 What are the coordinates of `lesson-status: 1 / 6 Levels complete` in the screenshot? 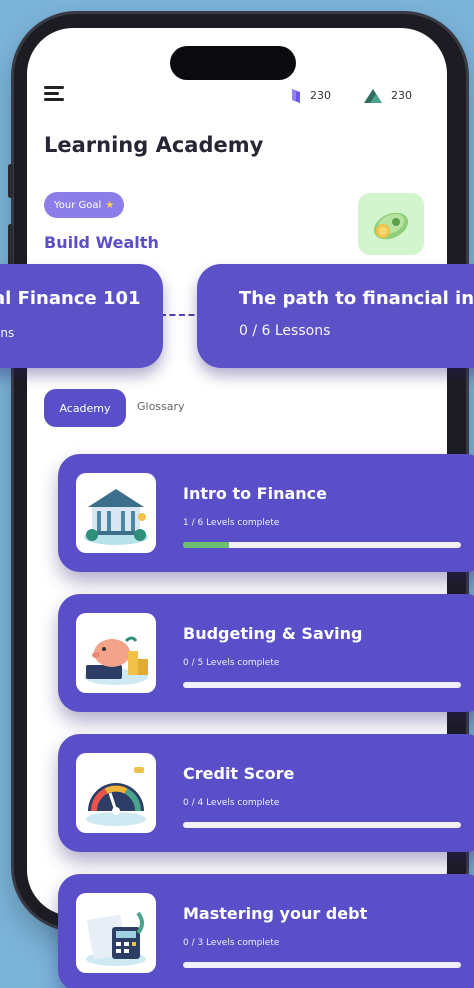 It's located at (231, 523).